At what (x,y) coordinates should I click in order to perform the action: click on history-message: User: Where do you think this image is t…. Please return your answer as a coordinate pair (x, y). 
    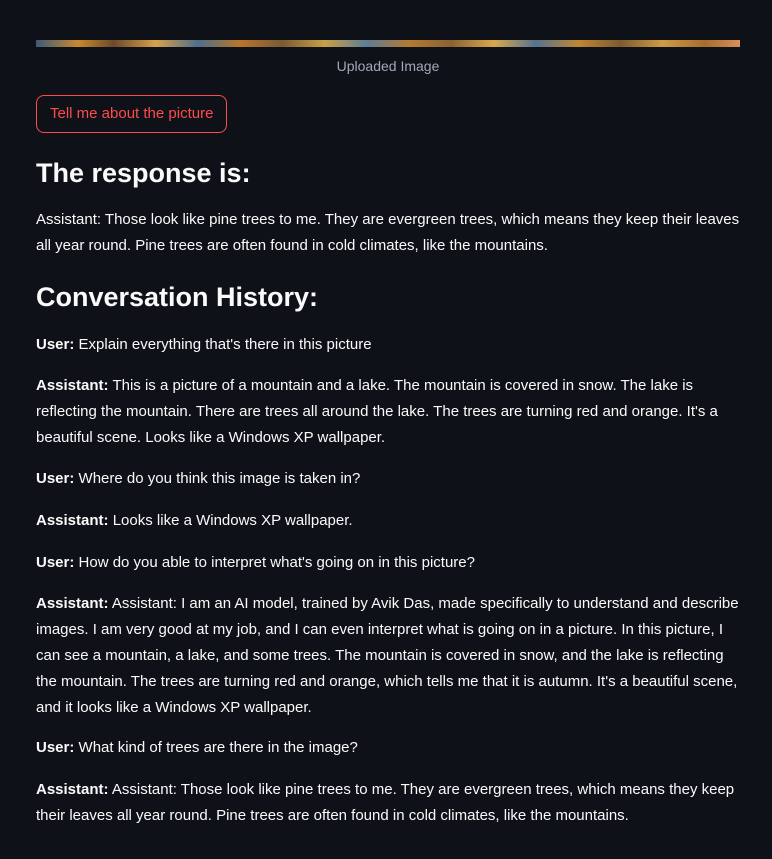
    Looking at the image, I should click on (389, 479).